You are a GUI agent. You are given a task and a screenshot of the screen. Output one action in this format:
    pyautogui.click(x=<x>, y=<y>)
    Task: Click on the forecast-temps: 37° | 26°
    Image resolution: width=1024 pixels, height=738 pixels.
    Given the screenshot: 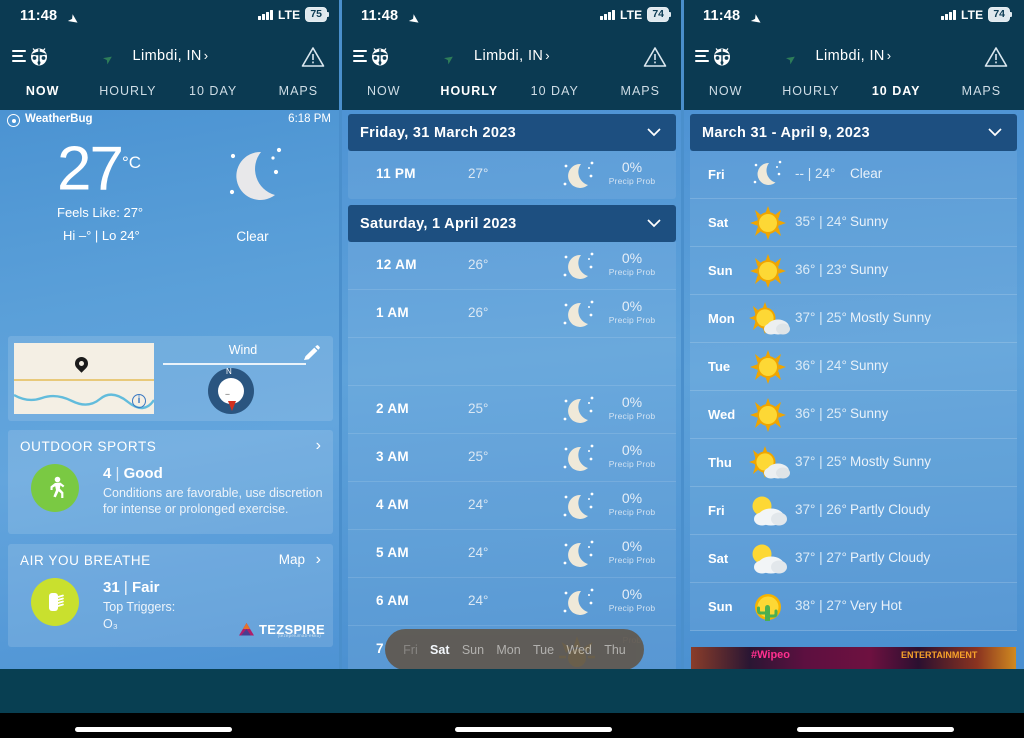 What is the action you would take?
    pyautogui.click(x=821, y=509)
    